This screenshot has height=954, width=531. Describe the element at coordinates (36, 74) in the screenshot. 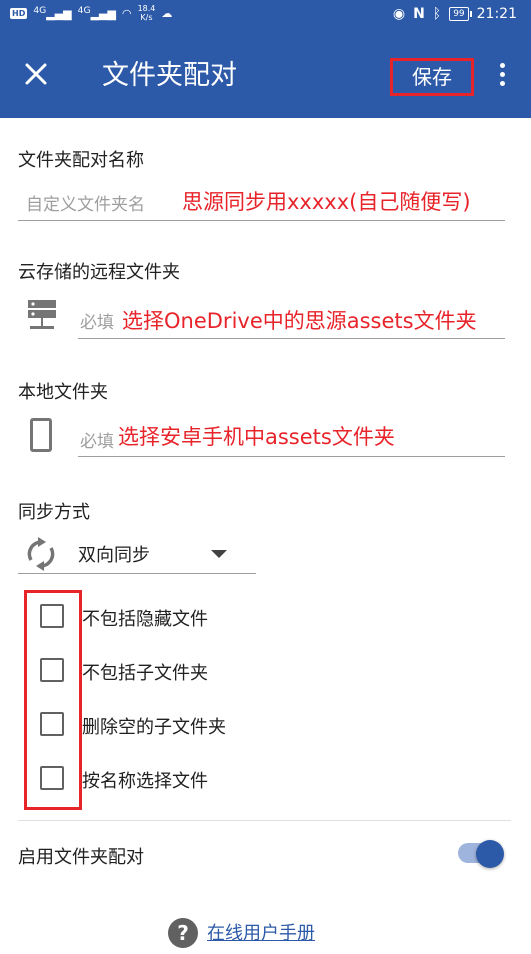

I see `close-icon` at that location.